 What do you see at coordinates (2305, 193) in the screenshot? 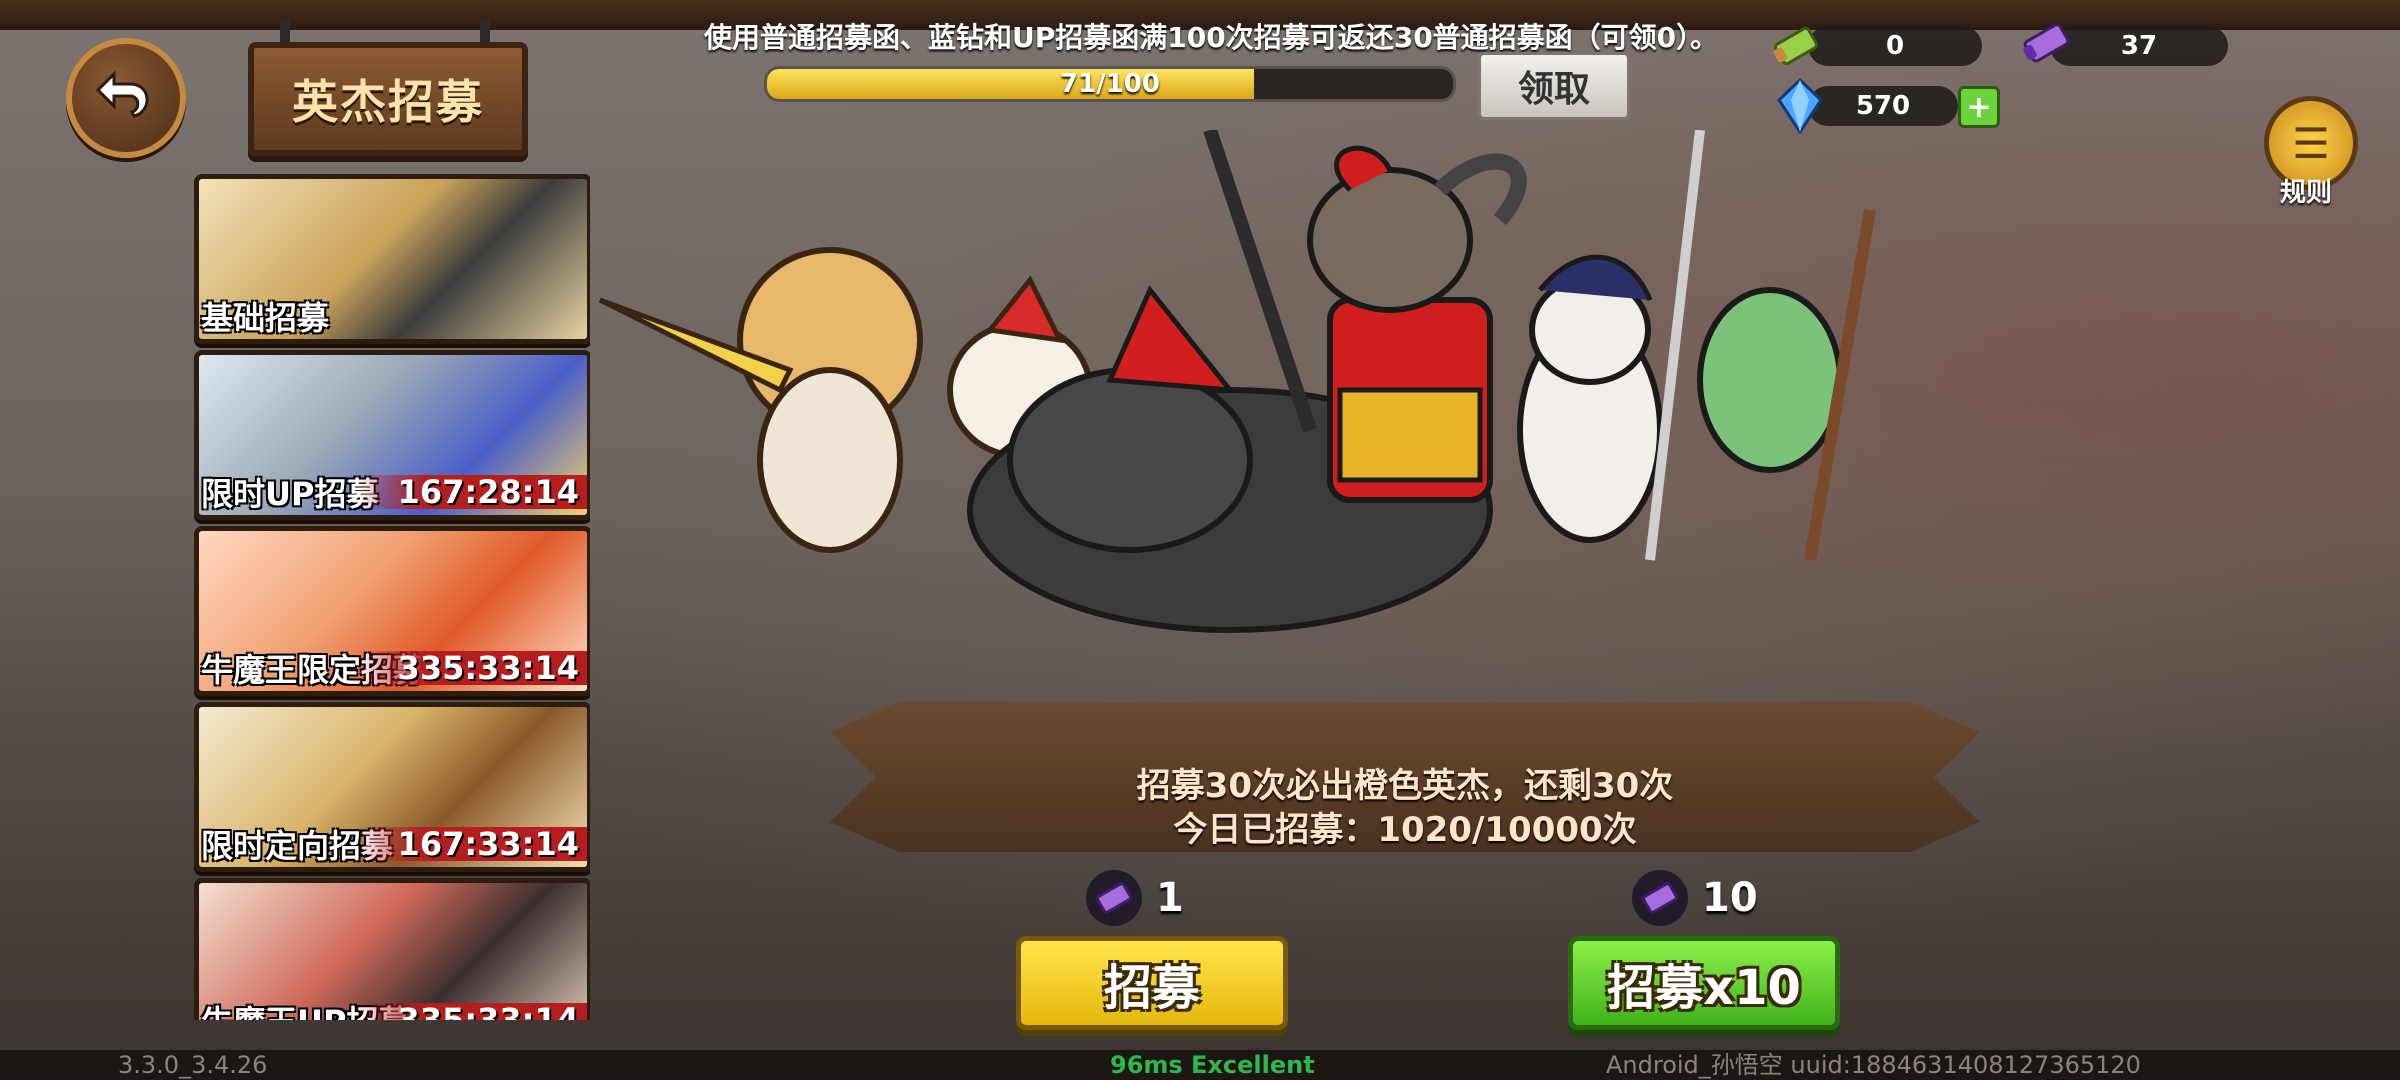
I see `rules-label: 规则` at bounding box center [2305, 193].